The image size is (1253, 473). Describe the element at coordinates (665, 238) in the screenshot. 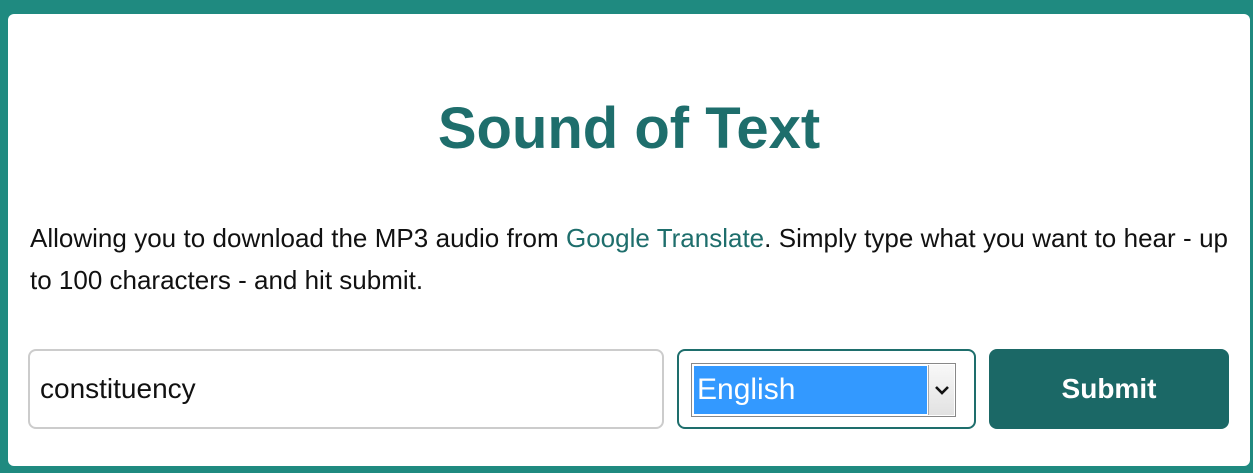

I see `google-translate-link: Google Translate` at that location.